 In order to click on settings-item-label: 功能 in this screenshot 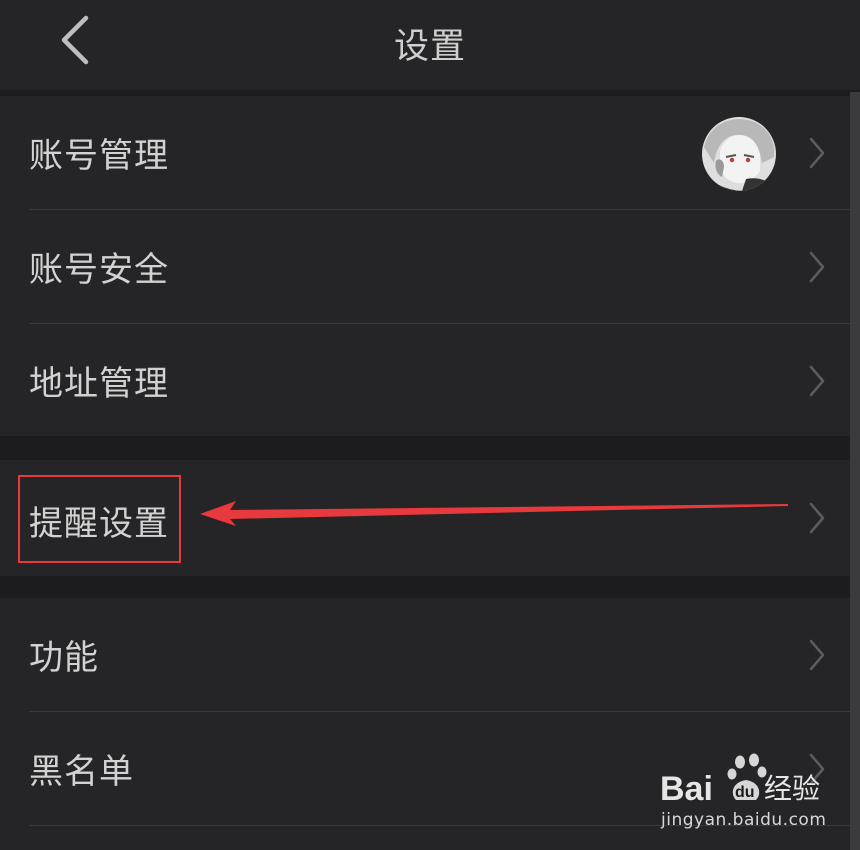, I will do `click(64, 658)`.